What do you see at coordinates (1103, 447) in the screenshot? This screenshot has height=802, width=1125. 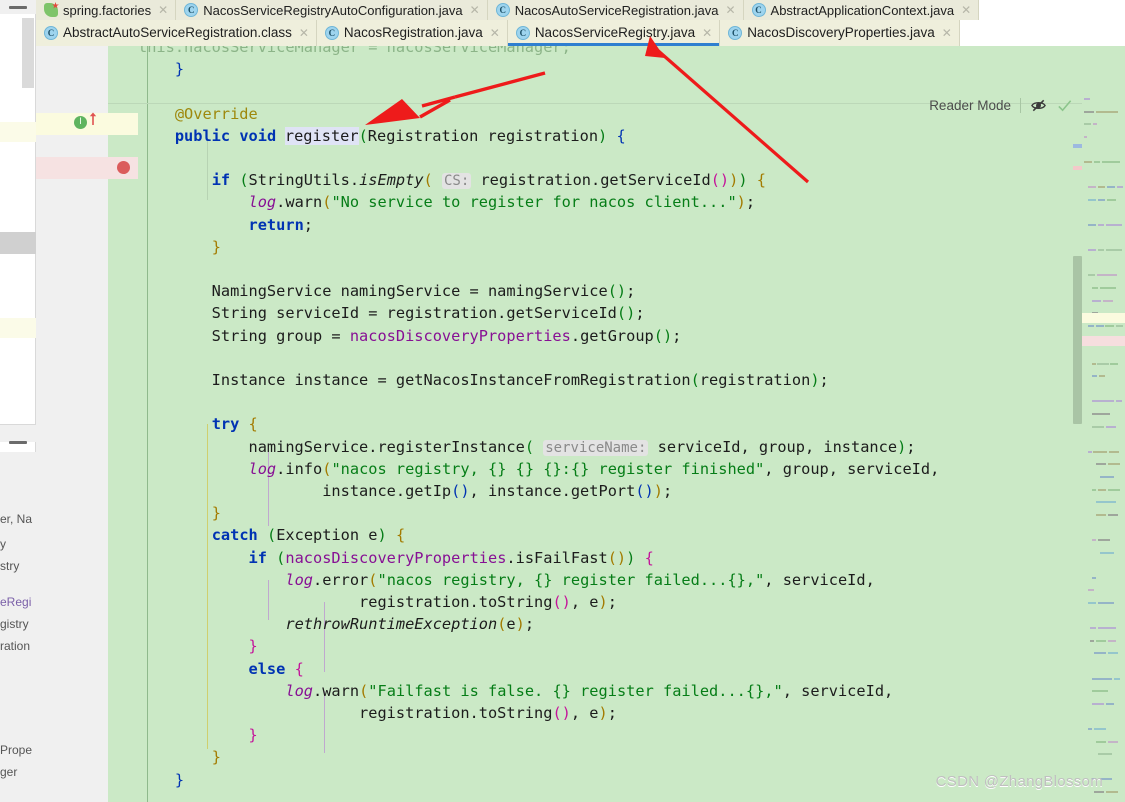 I see `code-minimap` at bounding box center [1103, 447].